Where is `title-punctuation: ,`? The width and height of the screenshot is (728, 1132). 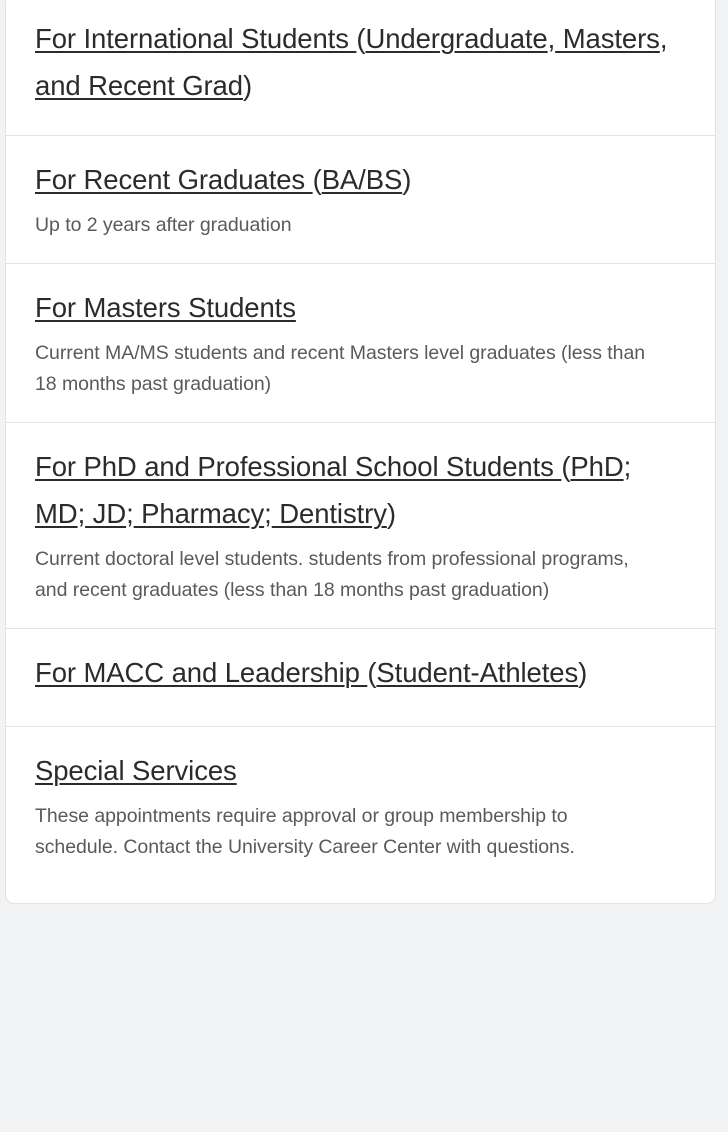 title-punctuation: , is located at coordinates (663, 38).